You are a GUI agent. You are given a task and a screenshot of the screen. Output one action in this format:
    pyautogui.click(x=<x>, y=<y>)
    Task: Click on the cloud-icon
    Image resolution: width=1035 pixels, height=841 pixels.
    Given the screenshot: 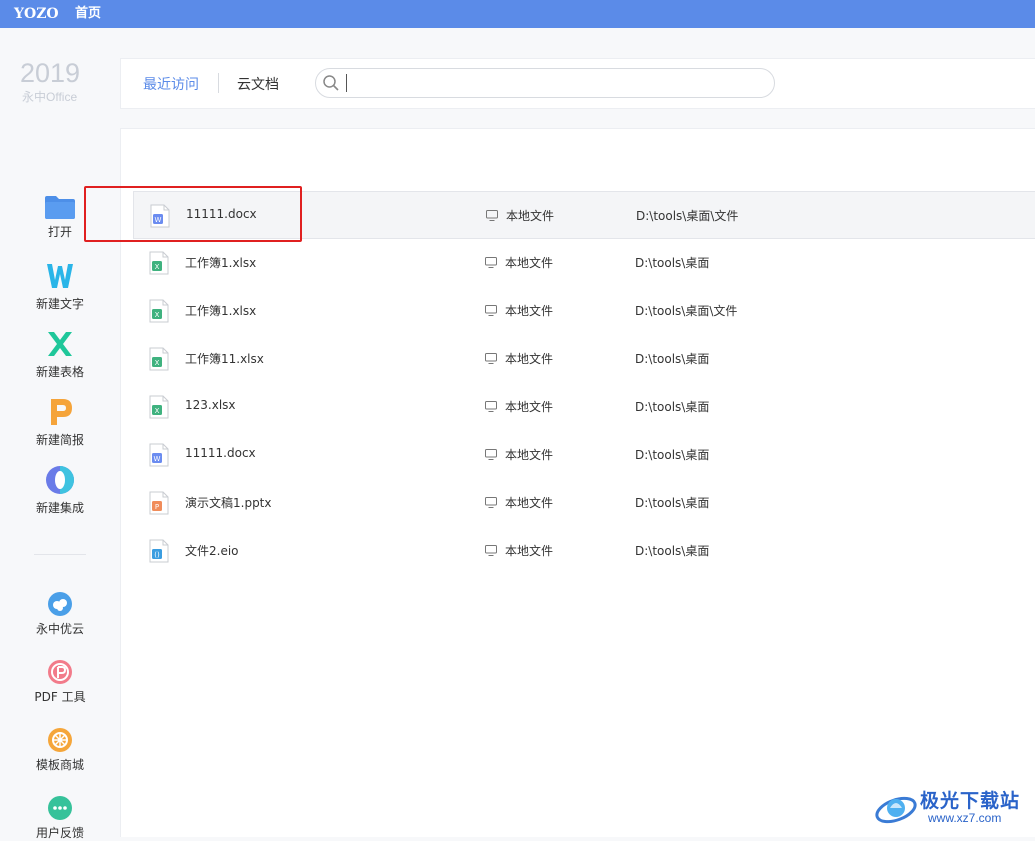 What is the action you would take?
    pyautogui.click(x=60, y=604)
    